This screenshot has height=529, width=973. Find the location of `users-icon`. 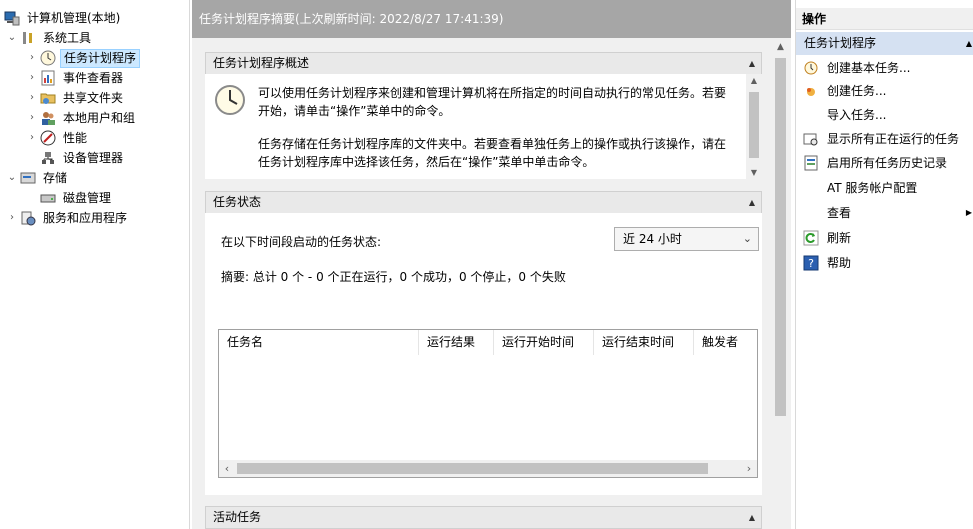

users-icon is located at coordinates (48, 118).